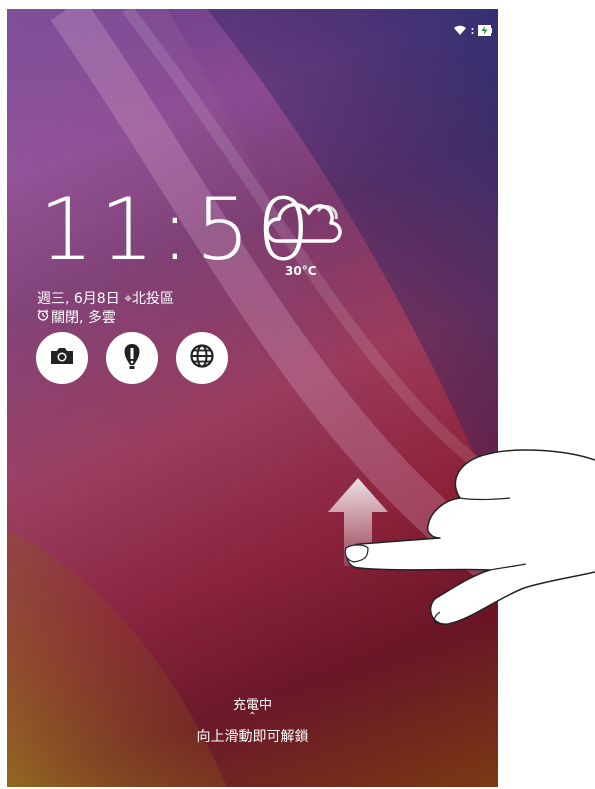 This screenshot has width=595, height=789. I want to click on swipe-unlock-hint: 向上滑動即可解鎖, so click(252, 736).